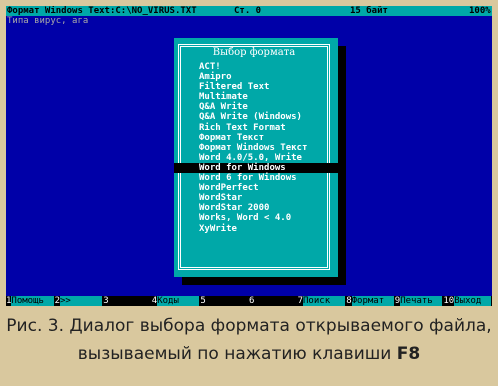 The height and width of the screenshot is (386, 498). Describe the element at coordinates (256, 117) in the screenshot. I see `format-option: Q&A Write (Windows)` at that location.